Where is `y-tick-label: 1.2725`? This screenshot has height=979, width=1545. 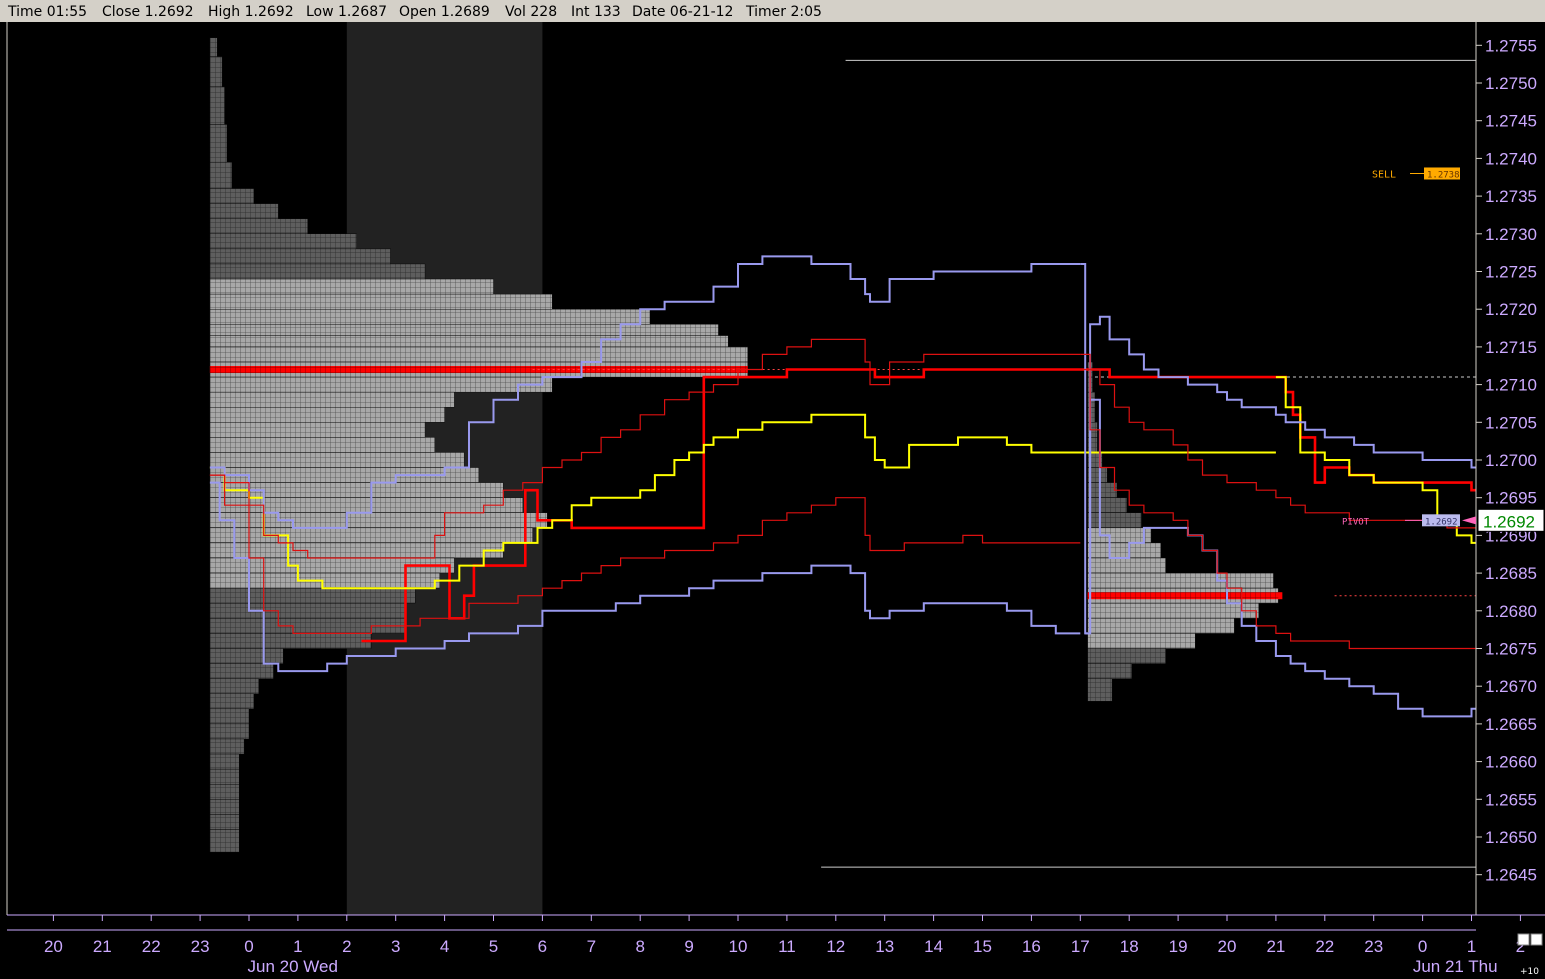 y-tick-label: 1.2725 is located at coordinates (1511, 272).